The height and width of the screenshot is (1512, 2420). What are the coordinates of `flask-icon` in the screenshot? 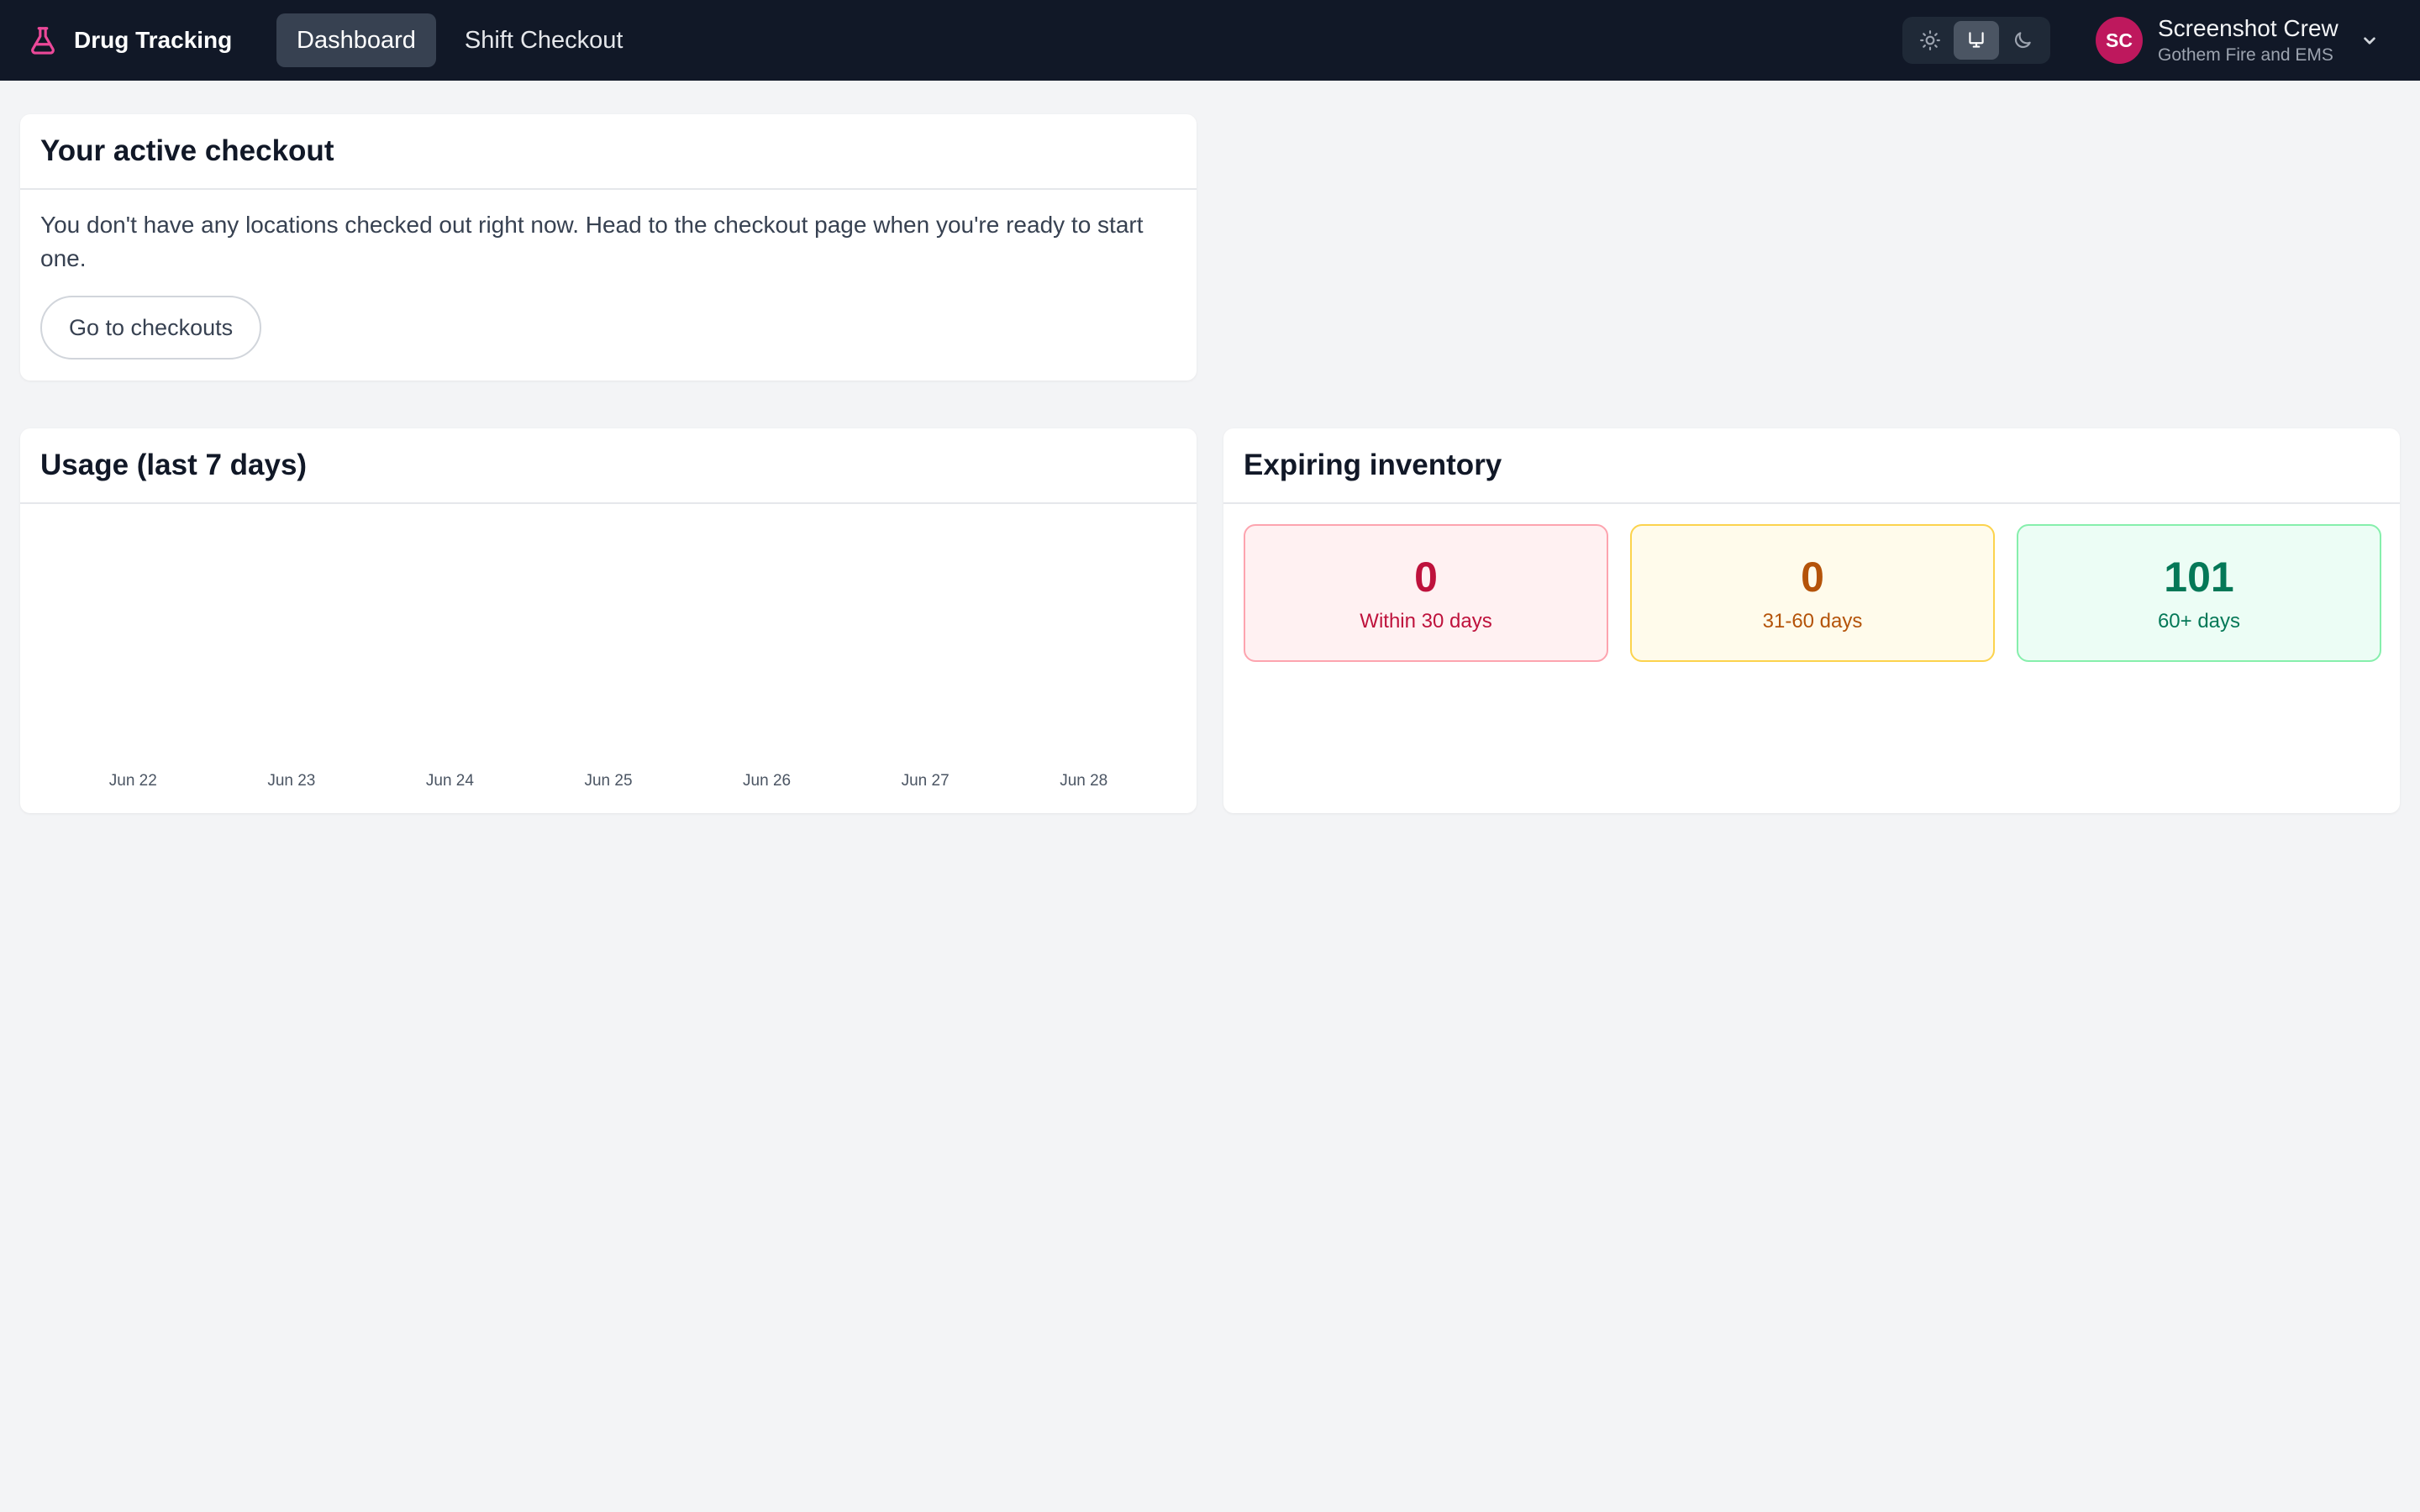 It's located at (43, 40).